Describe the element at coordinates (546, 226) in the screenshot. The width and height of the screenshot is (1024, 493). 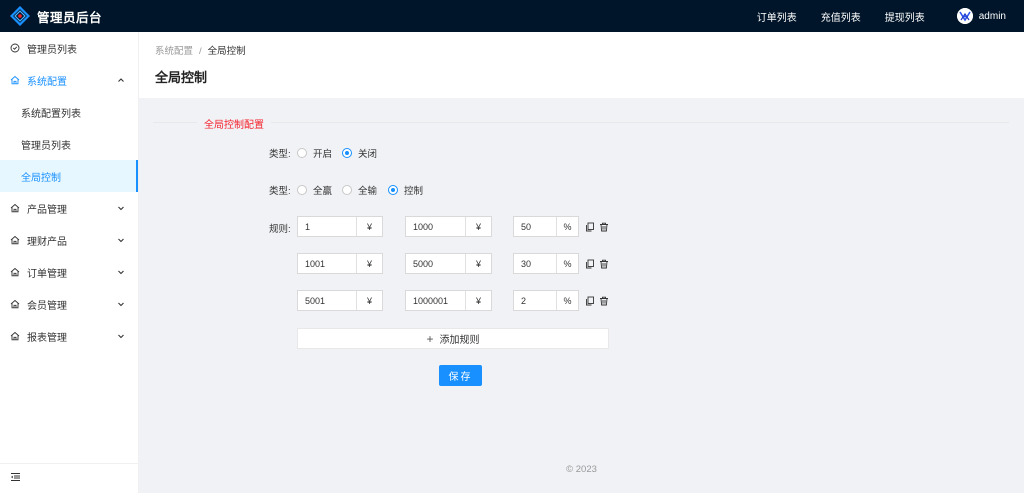
I see `rule-1-percent-input: 50 %` at that location.